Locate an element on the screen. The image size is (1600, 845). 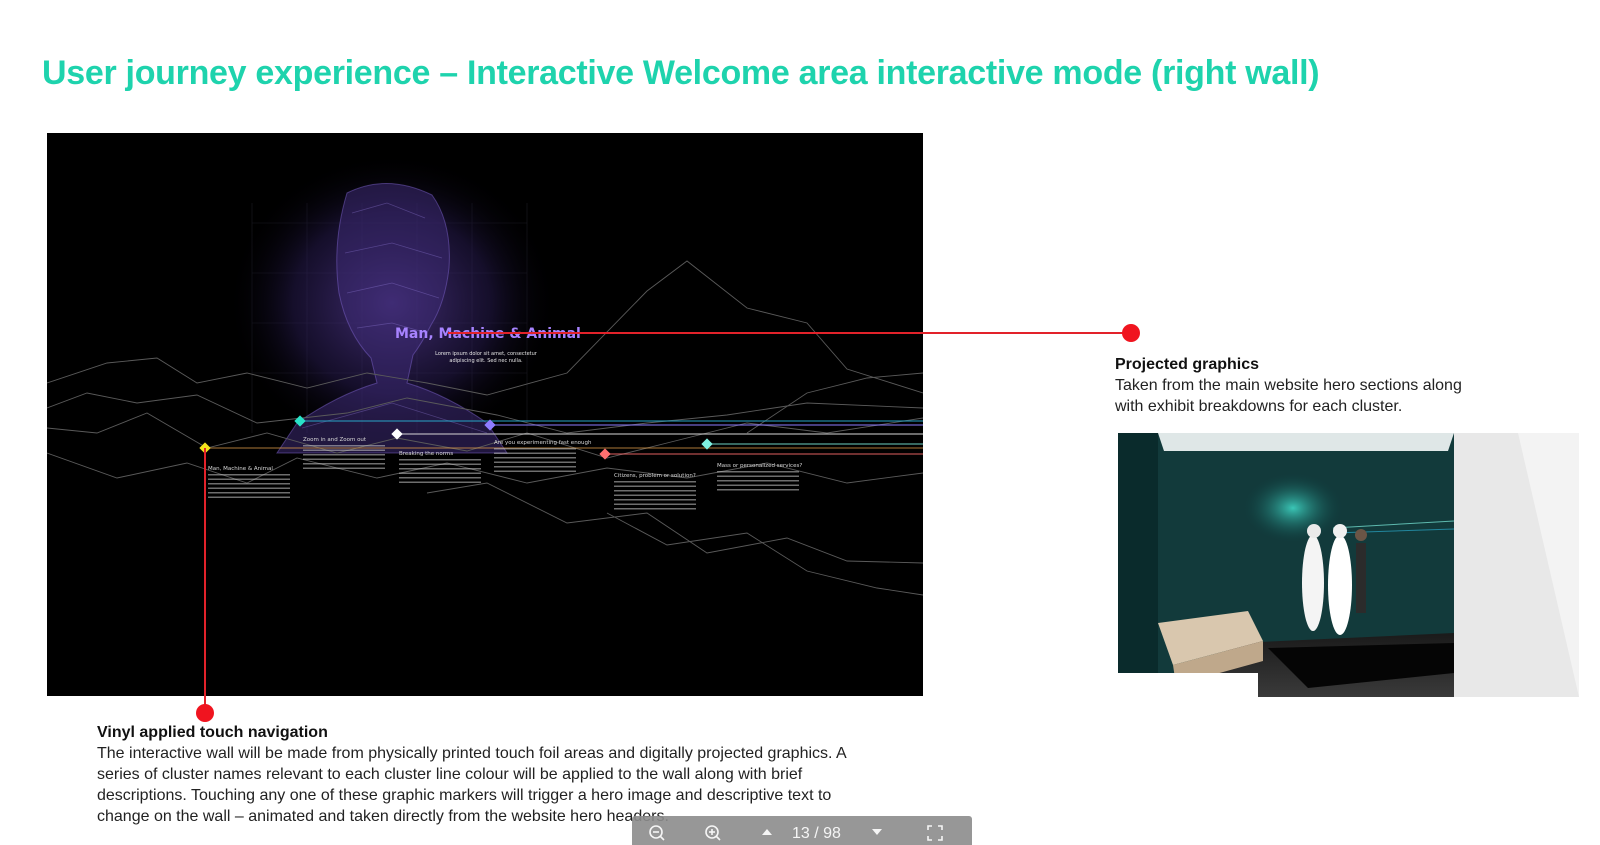
vinyl-caption-title: Vinyl applied touch navigation is located at coordinates (212, 732).